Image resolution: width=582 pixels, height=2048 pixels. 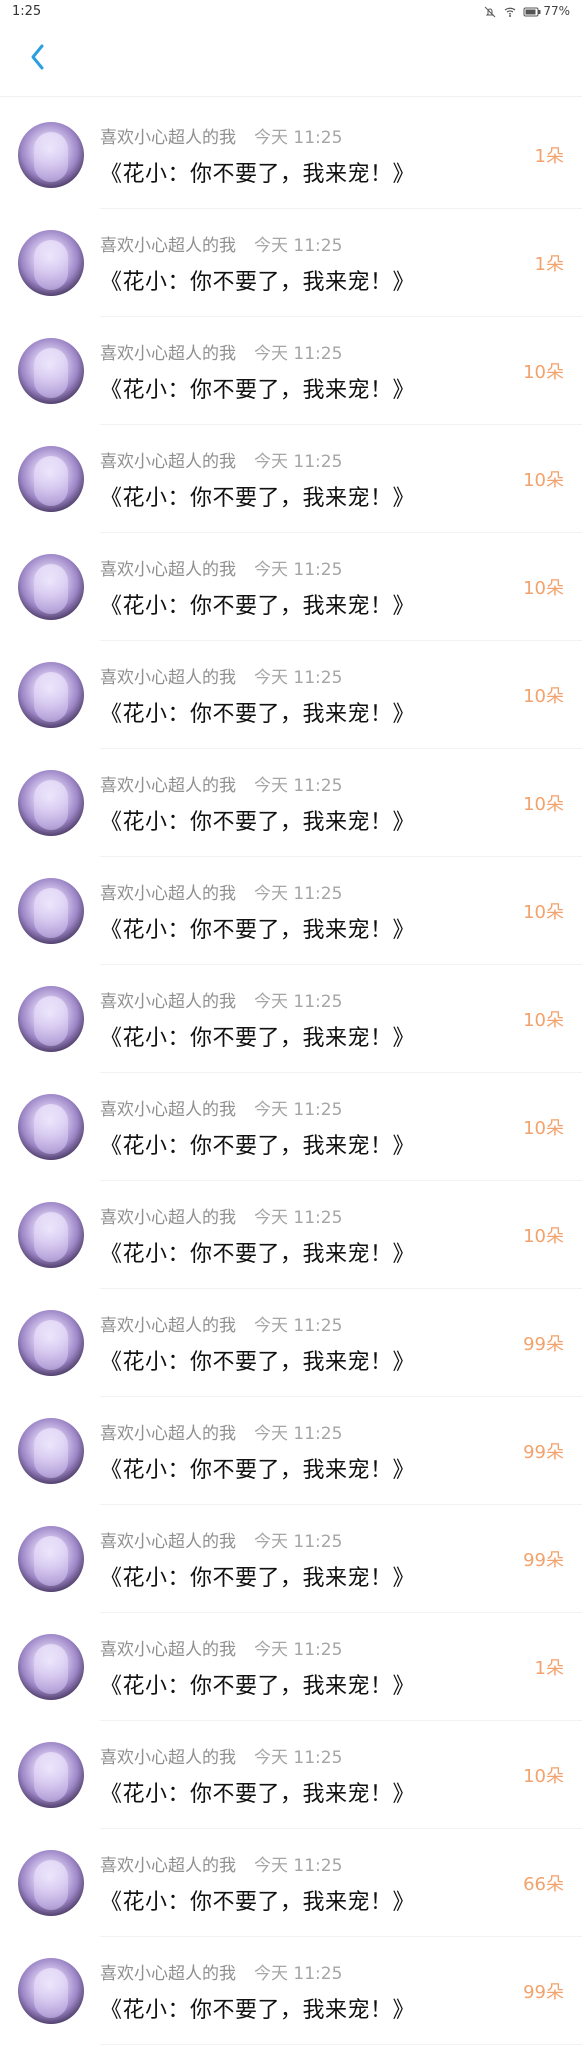 I want to click on status-time: 1:25, so click(x=27, y=11).